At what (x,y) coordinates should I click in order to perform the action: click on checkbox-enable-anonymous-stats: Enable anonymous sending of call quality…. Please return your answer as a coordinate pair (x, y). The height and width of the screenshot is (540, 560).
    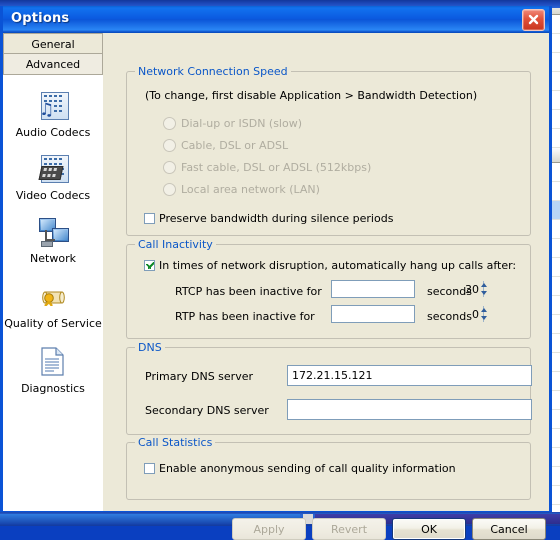
    Looking at the image, I should click on (300, 468).